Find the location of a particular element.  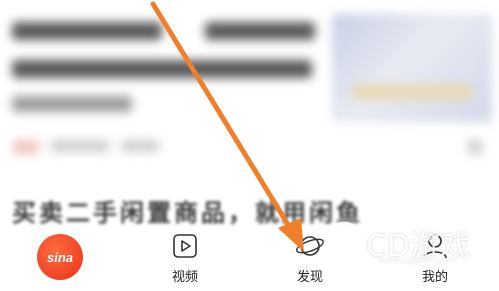

tab-mine-label: 我的 is located at coordinates (434, 277).